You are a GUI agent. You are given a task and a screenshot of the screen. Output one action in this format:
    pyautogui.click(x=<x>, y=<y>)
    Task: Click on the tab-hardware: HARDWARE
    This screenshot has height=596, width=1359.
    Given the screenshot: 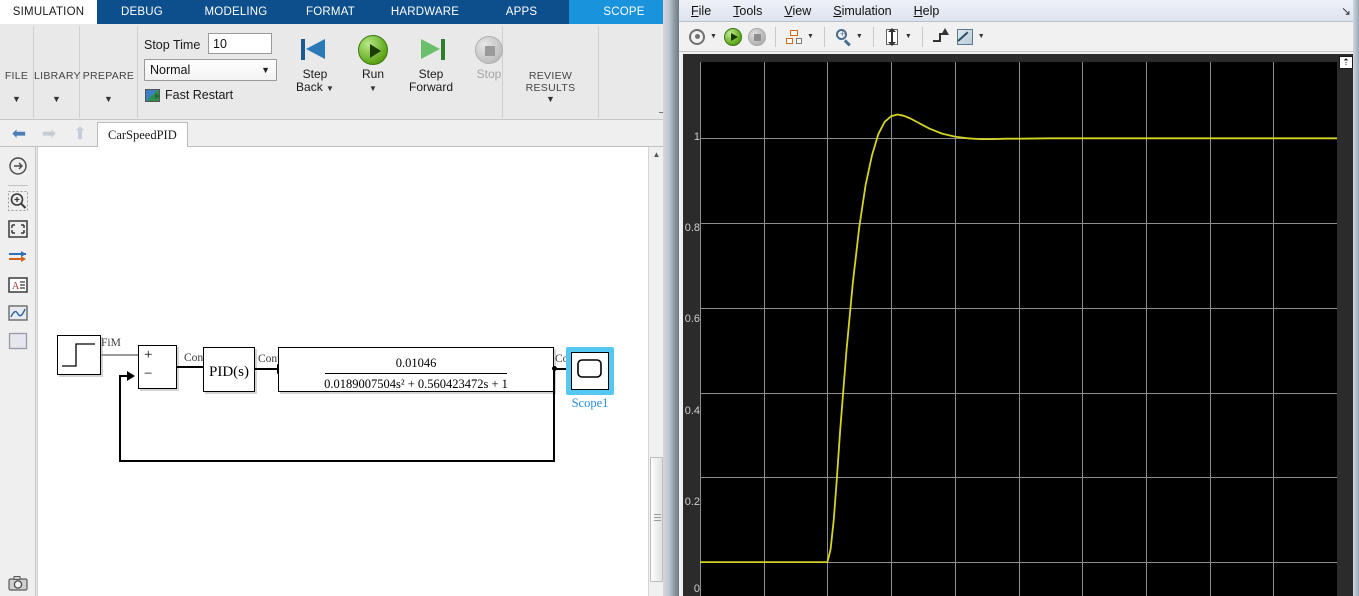 What is the action you would take?
    pyautogui.click(x=425, y=12)
    